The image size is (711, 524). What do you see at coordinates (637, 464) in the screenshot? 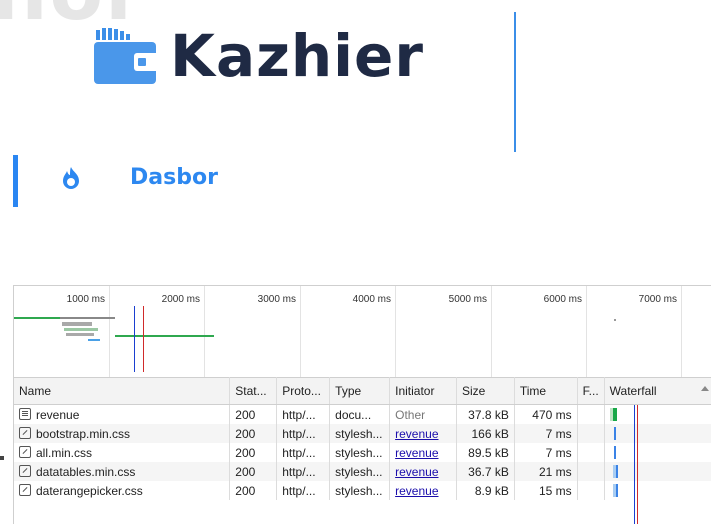
I see `waterfall-load-line` at bounding box center [637, 464].